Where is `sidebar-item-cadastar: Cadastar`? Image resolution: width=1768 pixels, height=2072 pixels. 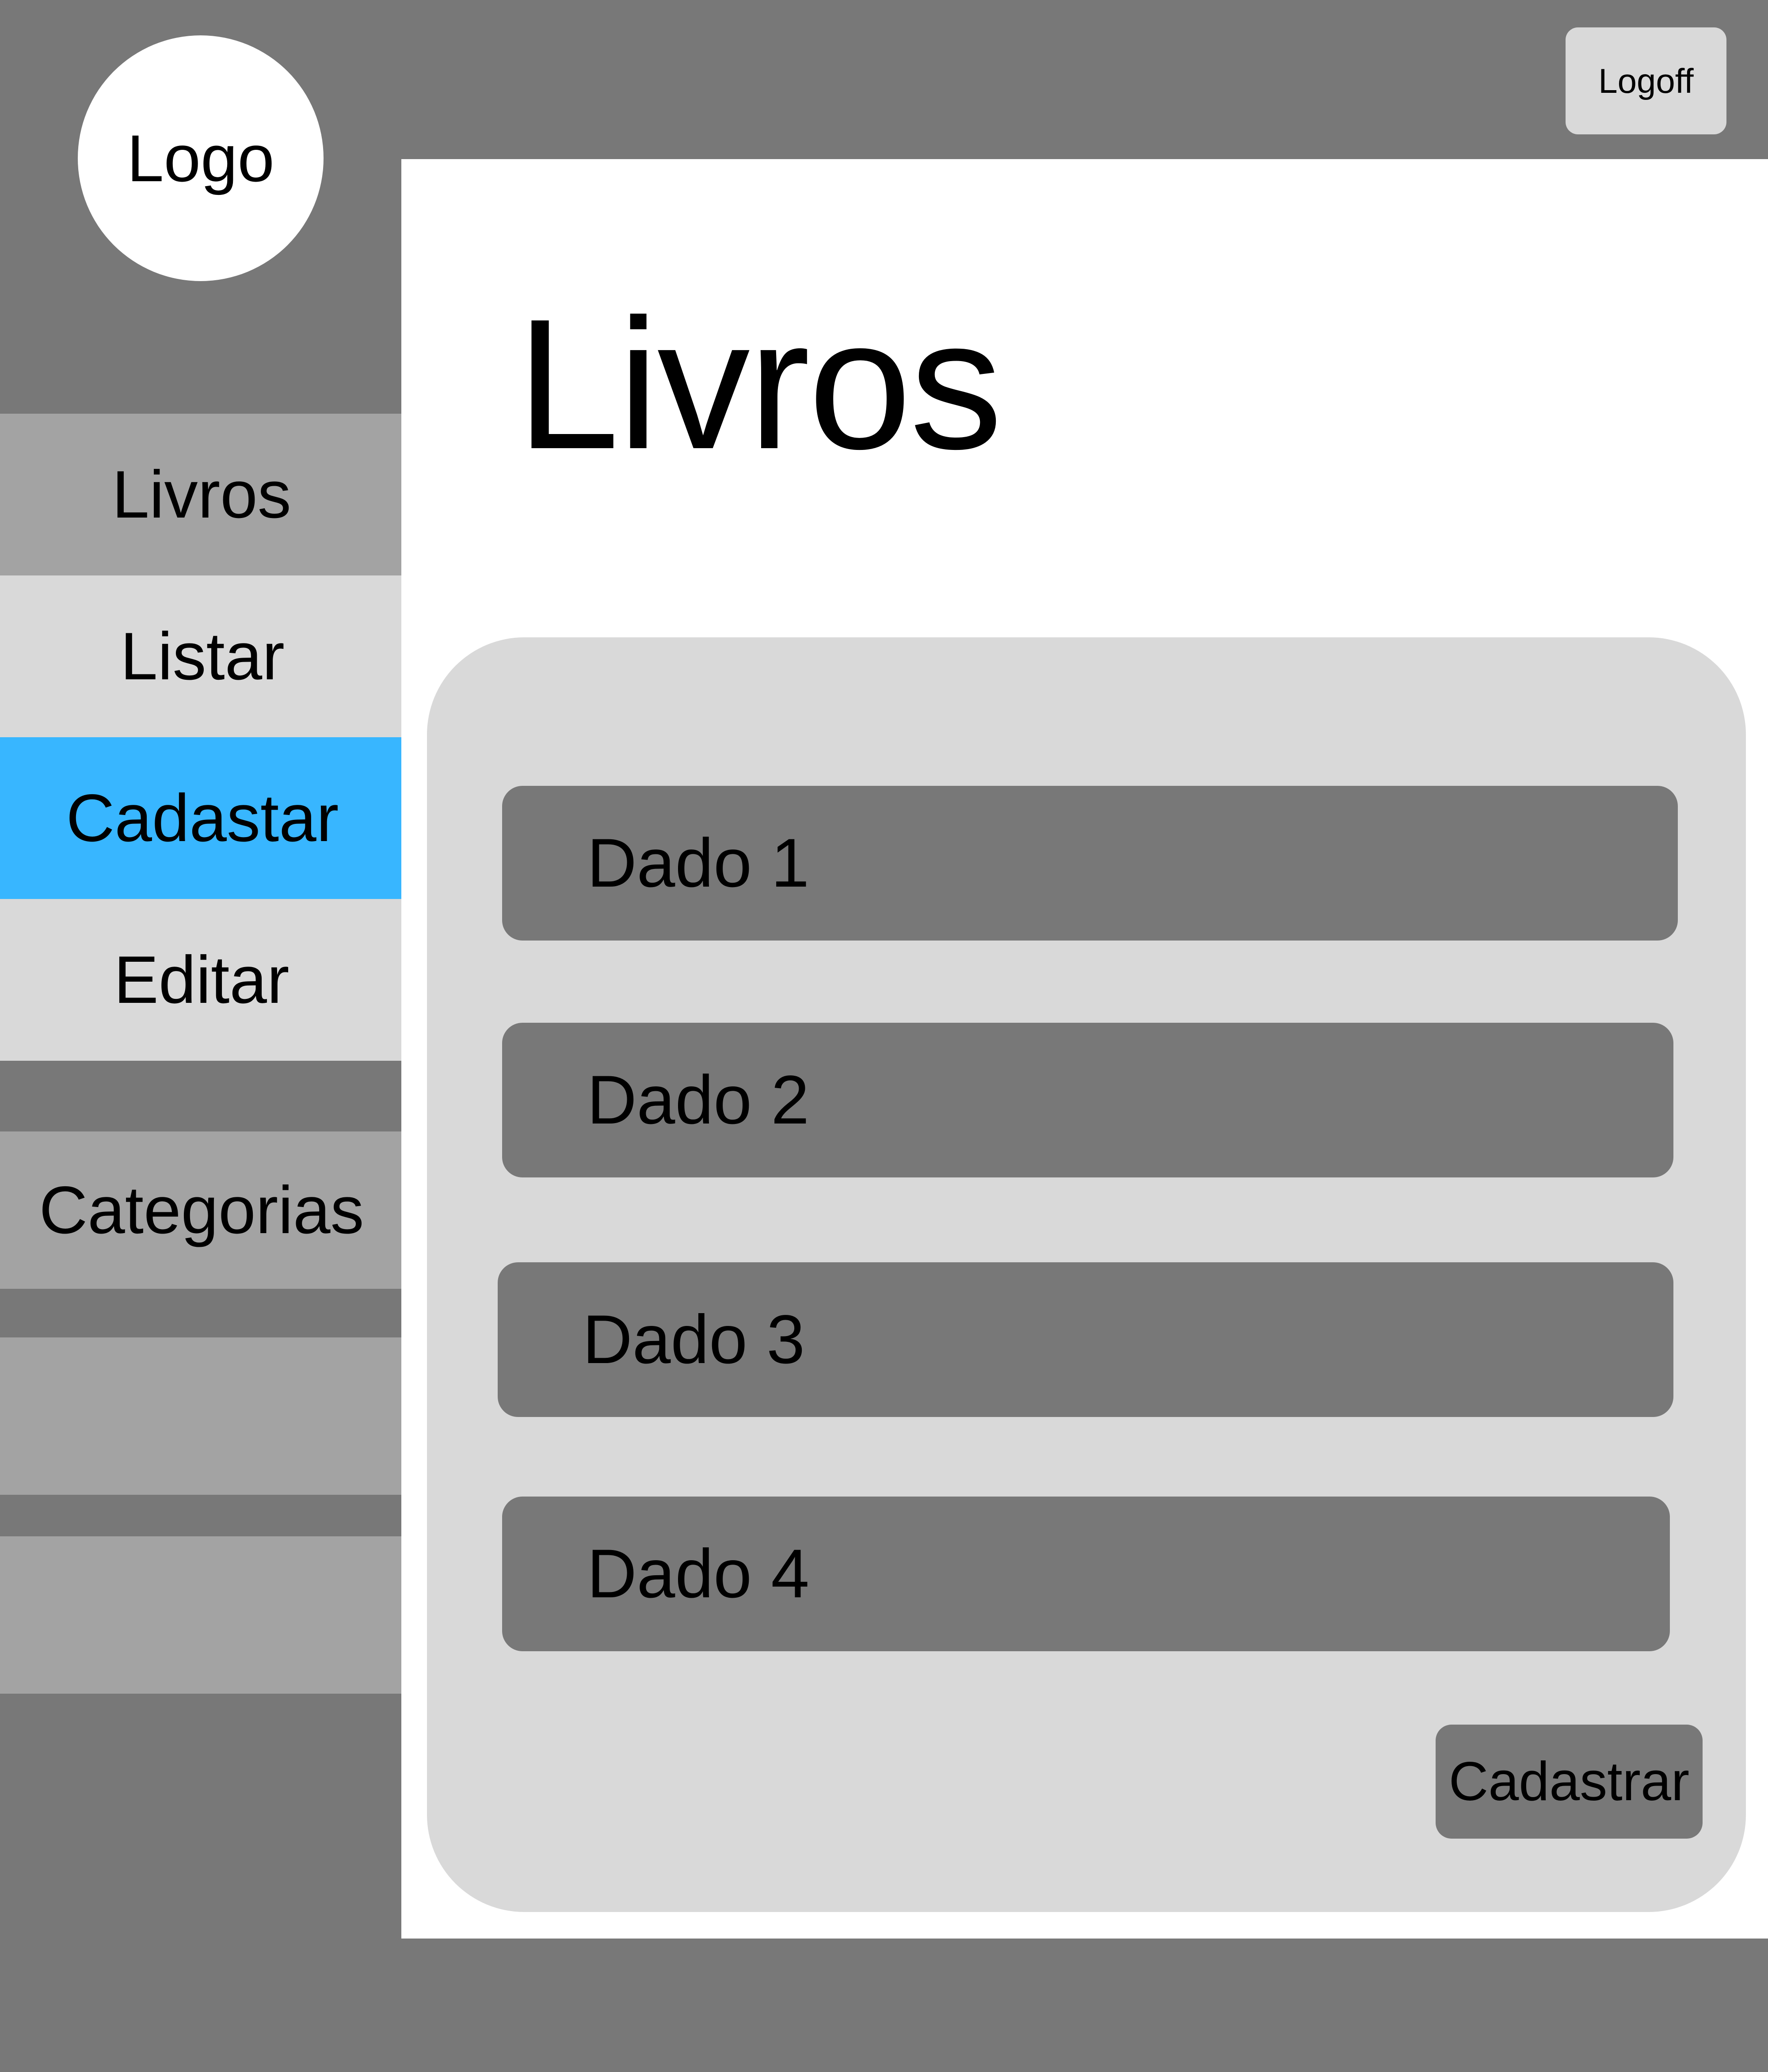
sidebar-item-cadastar: Cadastar is located at coordinates (202, 818).